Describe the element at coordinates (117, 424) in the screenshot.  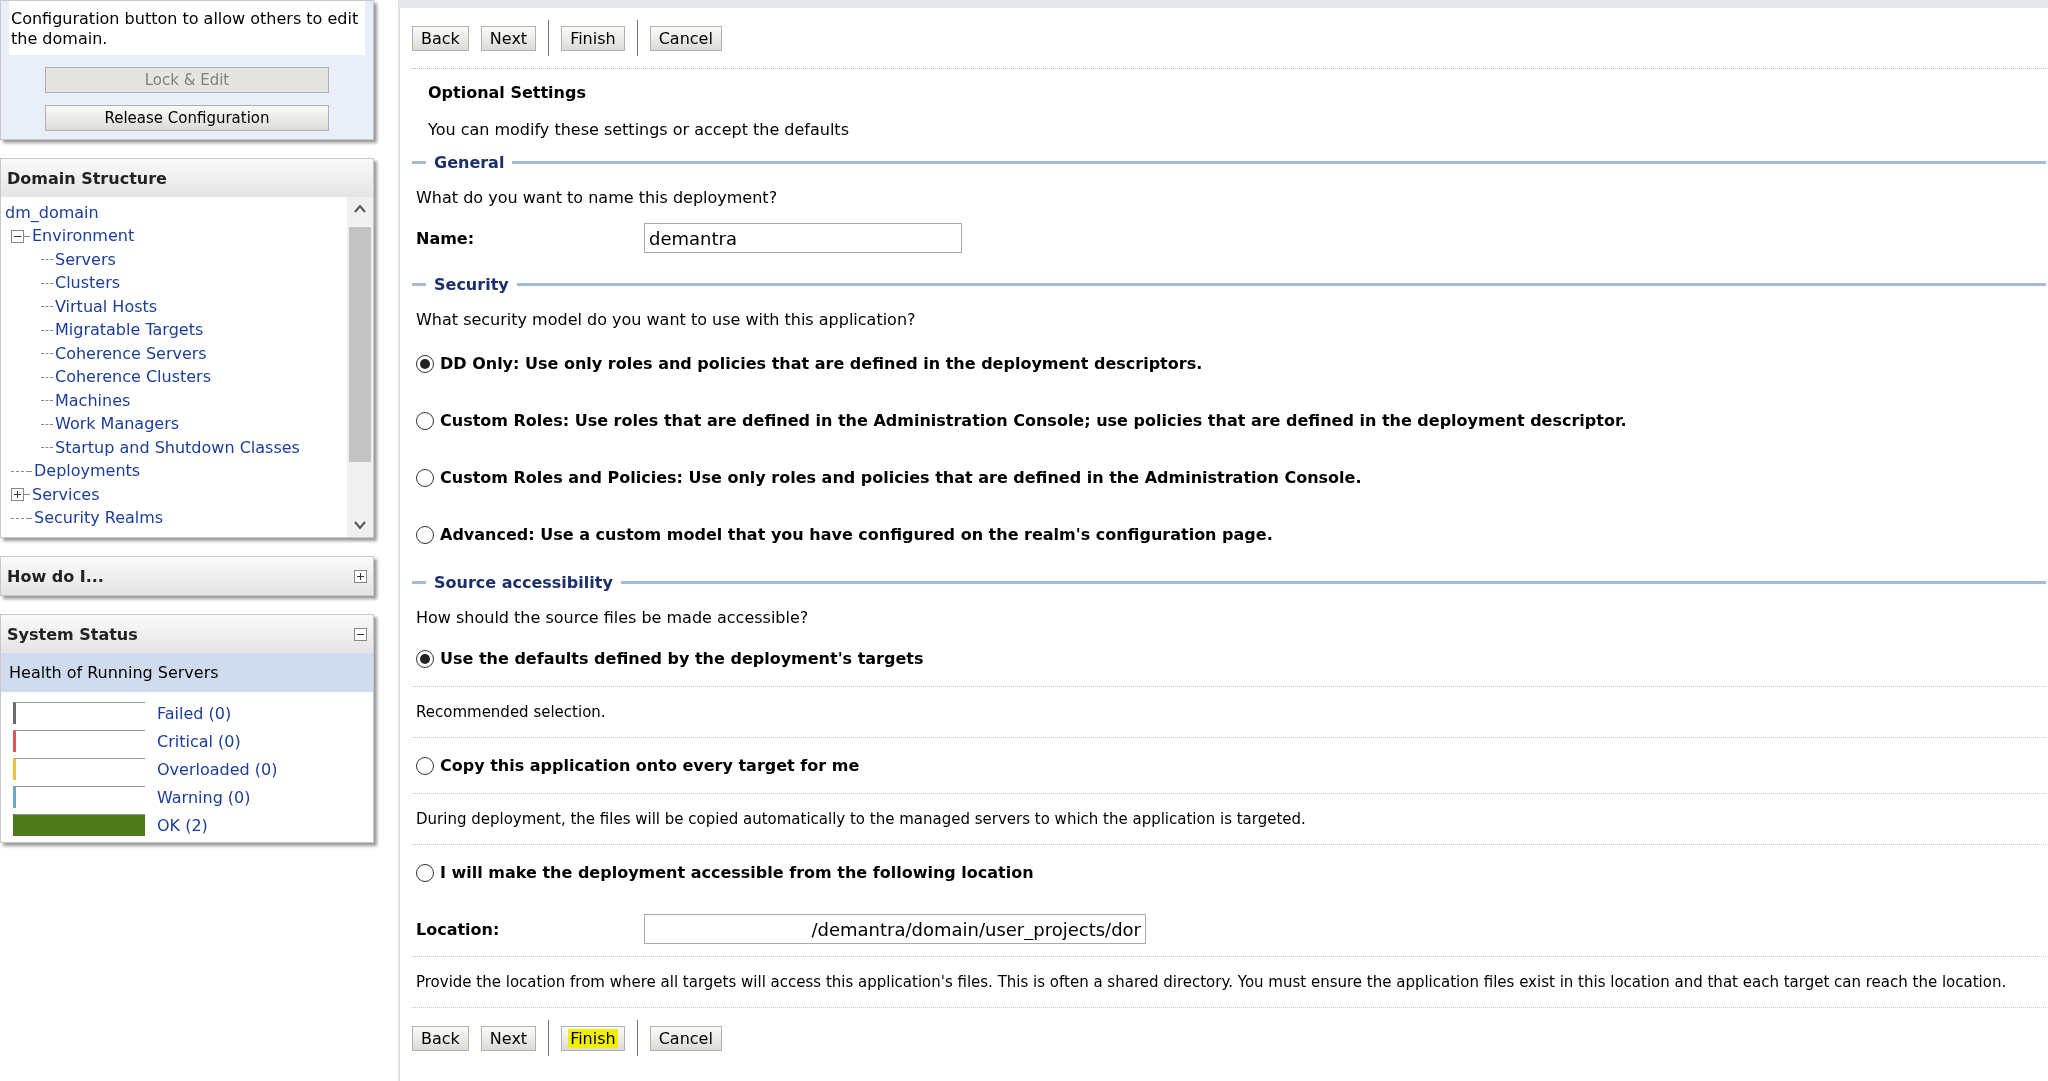
I see `tree-link: Work Managers` at that location.